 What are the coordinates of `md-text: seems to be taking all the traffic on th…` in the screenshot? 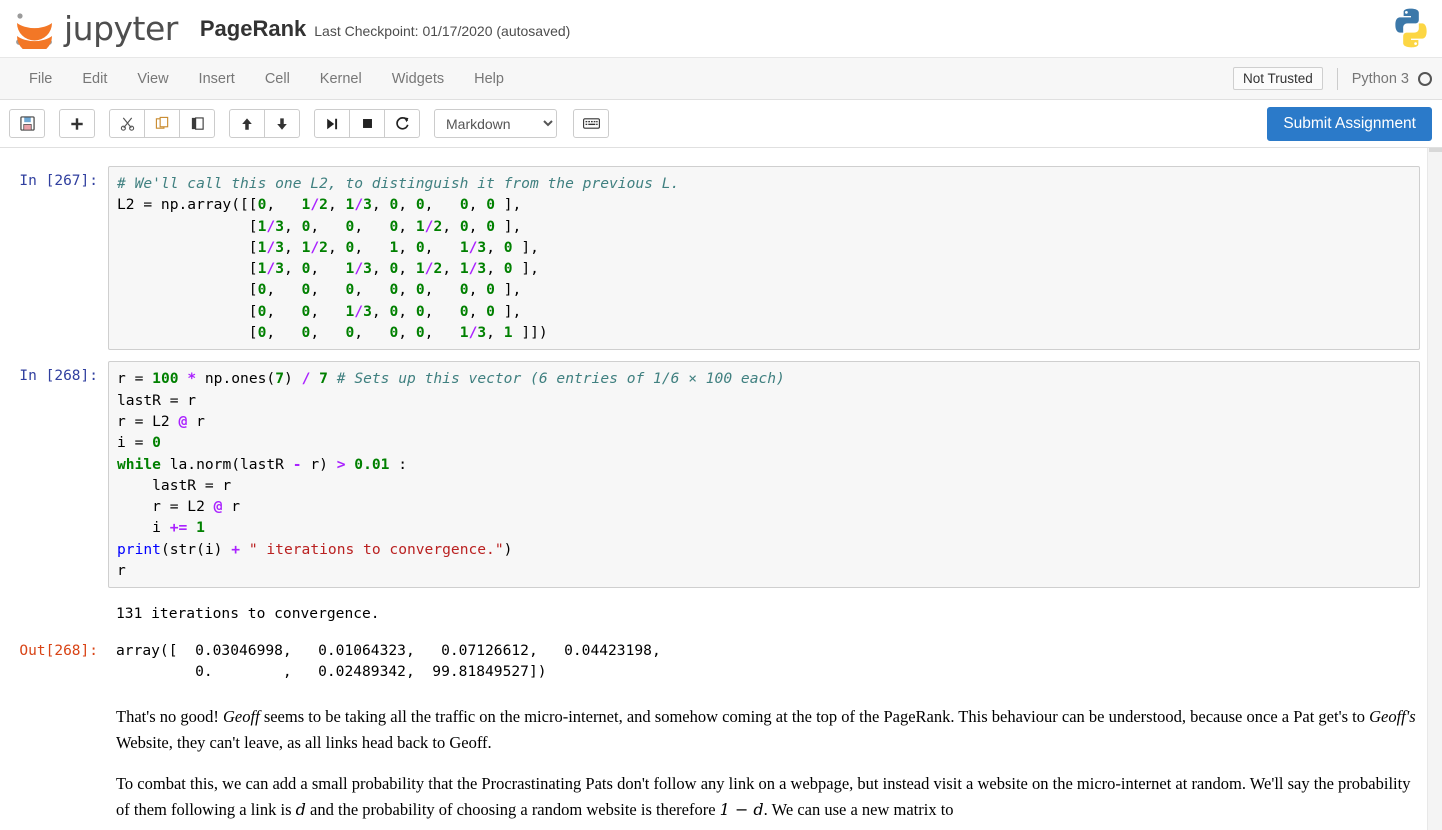 It's located at (814, 717).